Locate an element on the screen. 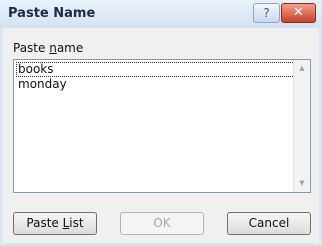 This screenshot has width=322, height=246. ok-button: OK is located at coordinates (162, 223).